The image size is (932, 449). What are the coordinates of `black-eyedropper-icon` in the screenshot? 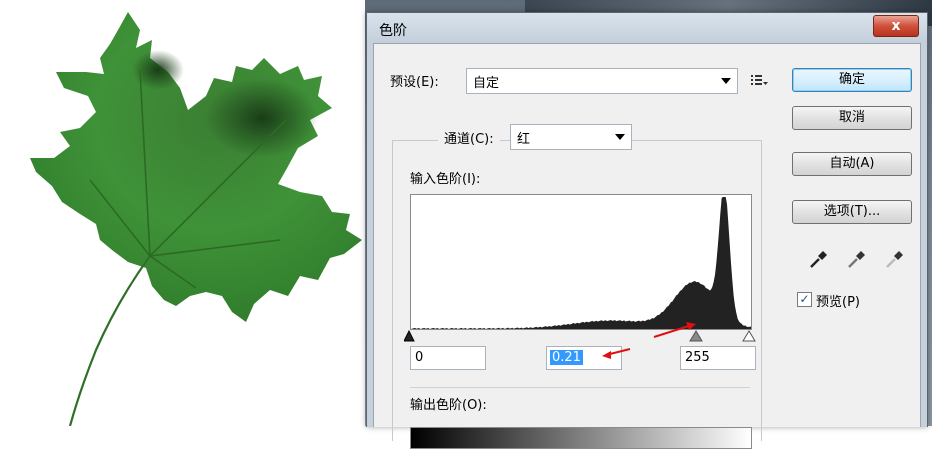 It's located at (819, 259).